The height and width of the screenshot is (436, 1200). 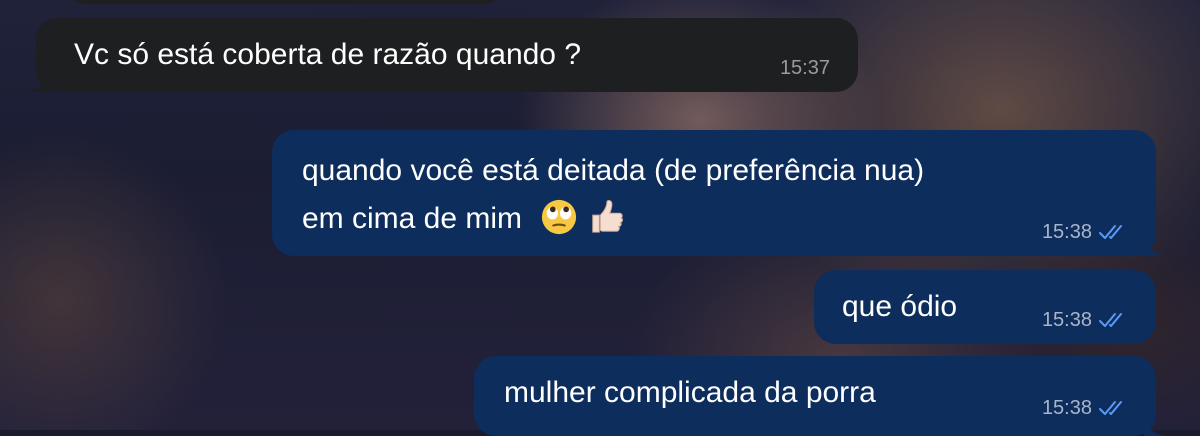 I want to click on message-meta: 15:37, so click(x=805, y=68).